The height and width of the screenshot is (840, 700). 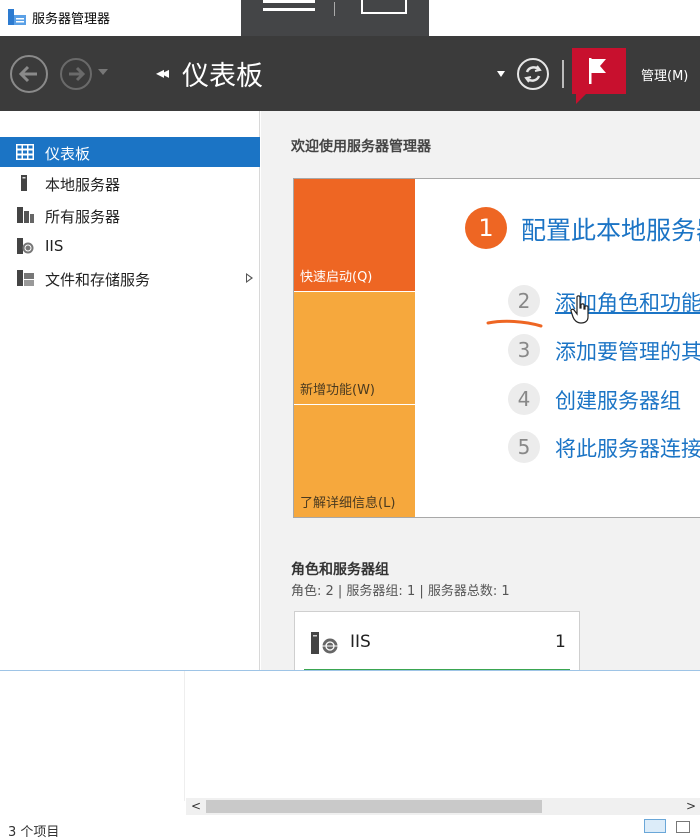 What do you see at coordinates (691, 806) in the screenshot?
I see `scroll-right-icon: >` at bounding box center [691, 806].